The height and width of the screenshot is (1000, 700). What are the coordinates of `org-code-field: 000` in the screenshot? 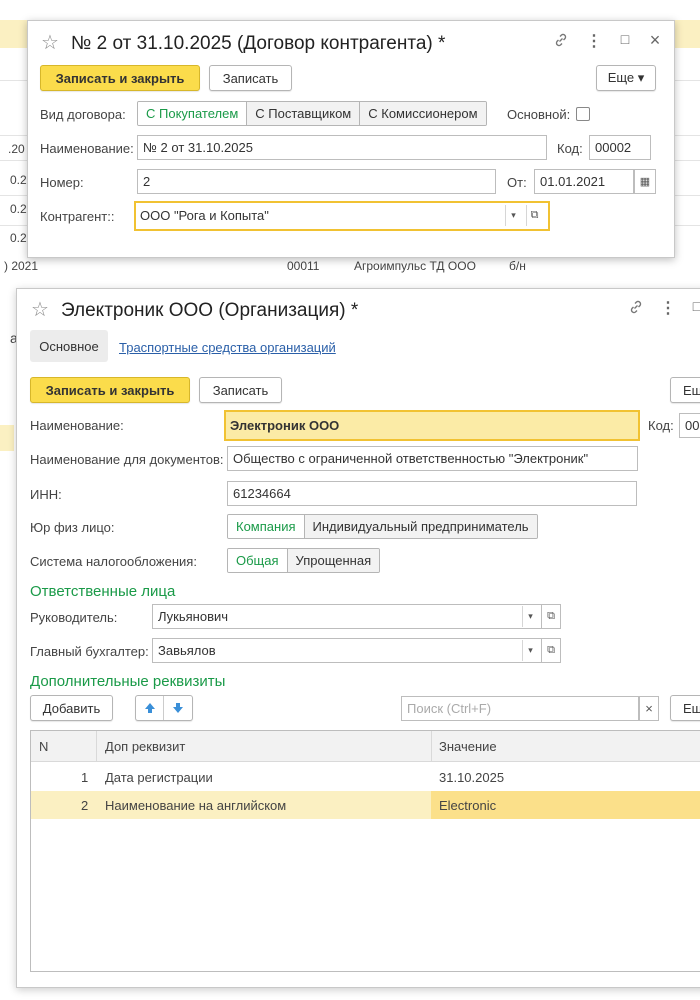 It's located at (689, 425).